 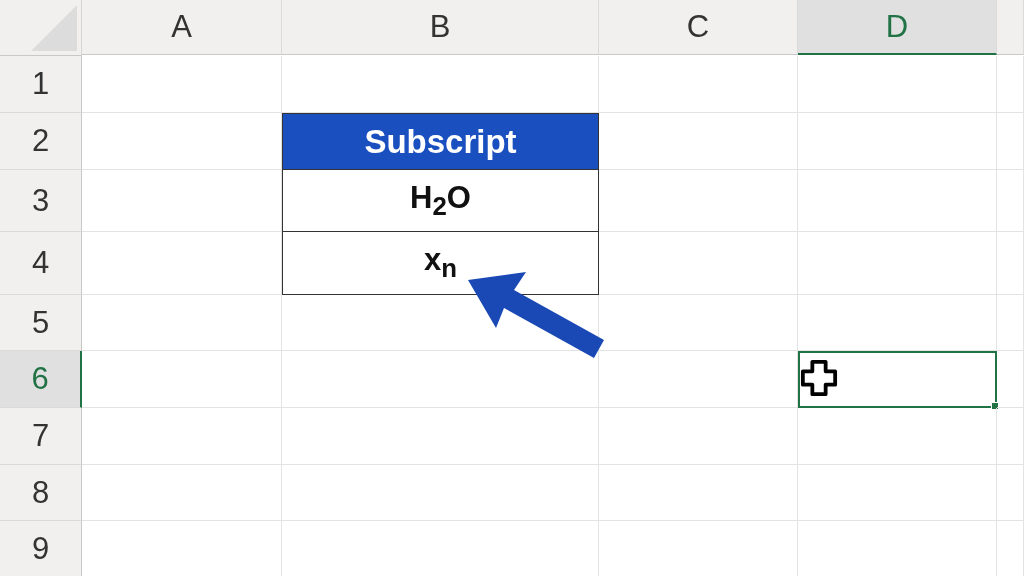 I want to click on table-cell-text: H$_{2}$O, so click(x=440, y=200).